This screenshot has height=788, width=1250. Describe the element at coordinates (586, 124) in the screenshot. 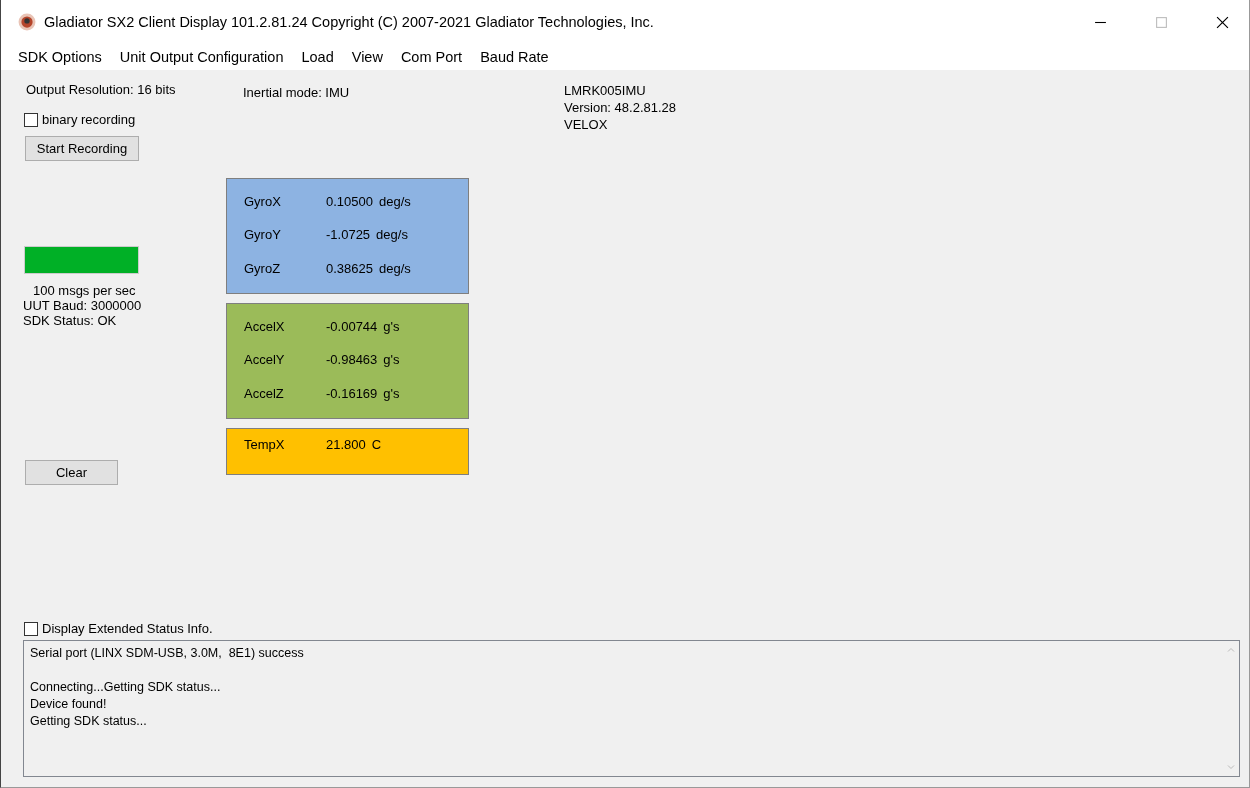

I see `device-info-text: VELOX` at that location.